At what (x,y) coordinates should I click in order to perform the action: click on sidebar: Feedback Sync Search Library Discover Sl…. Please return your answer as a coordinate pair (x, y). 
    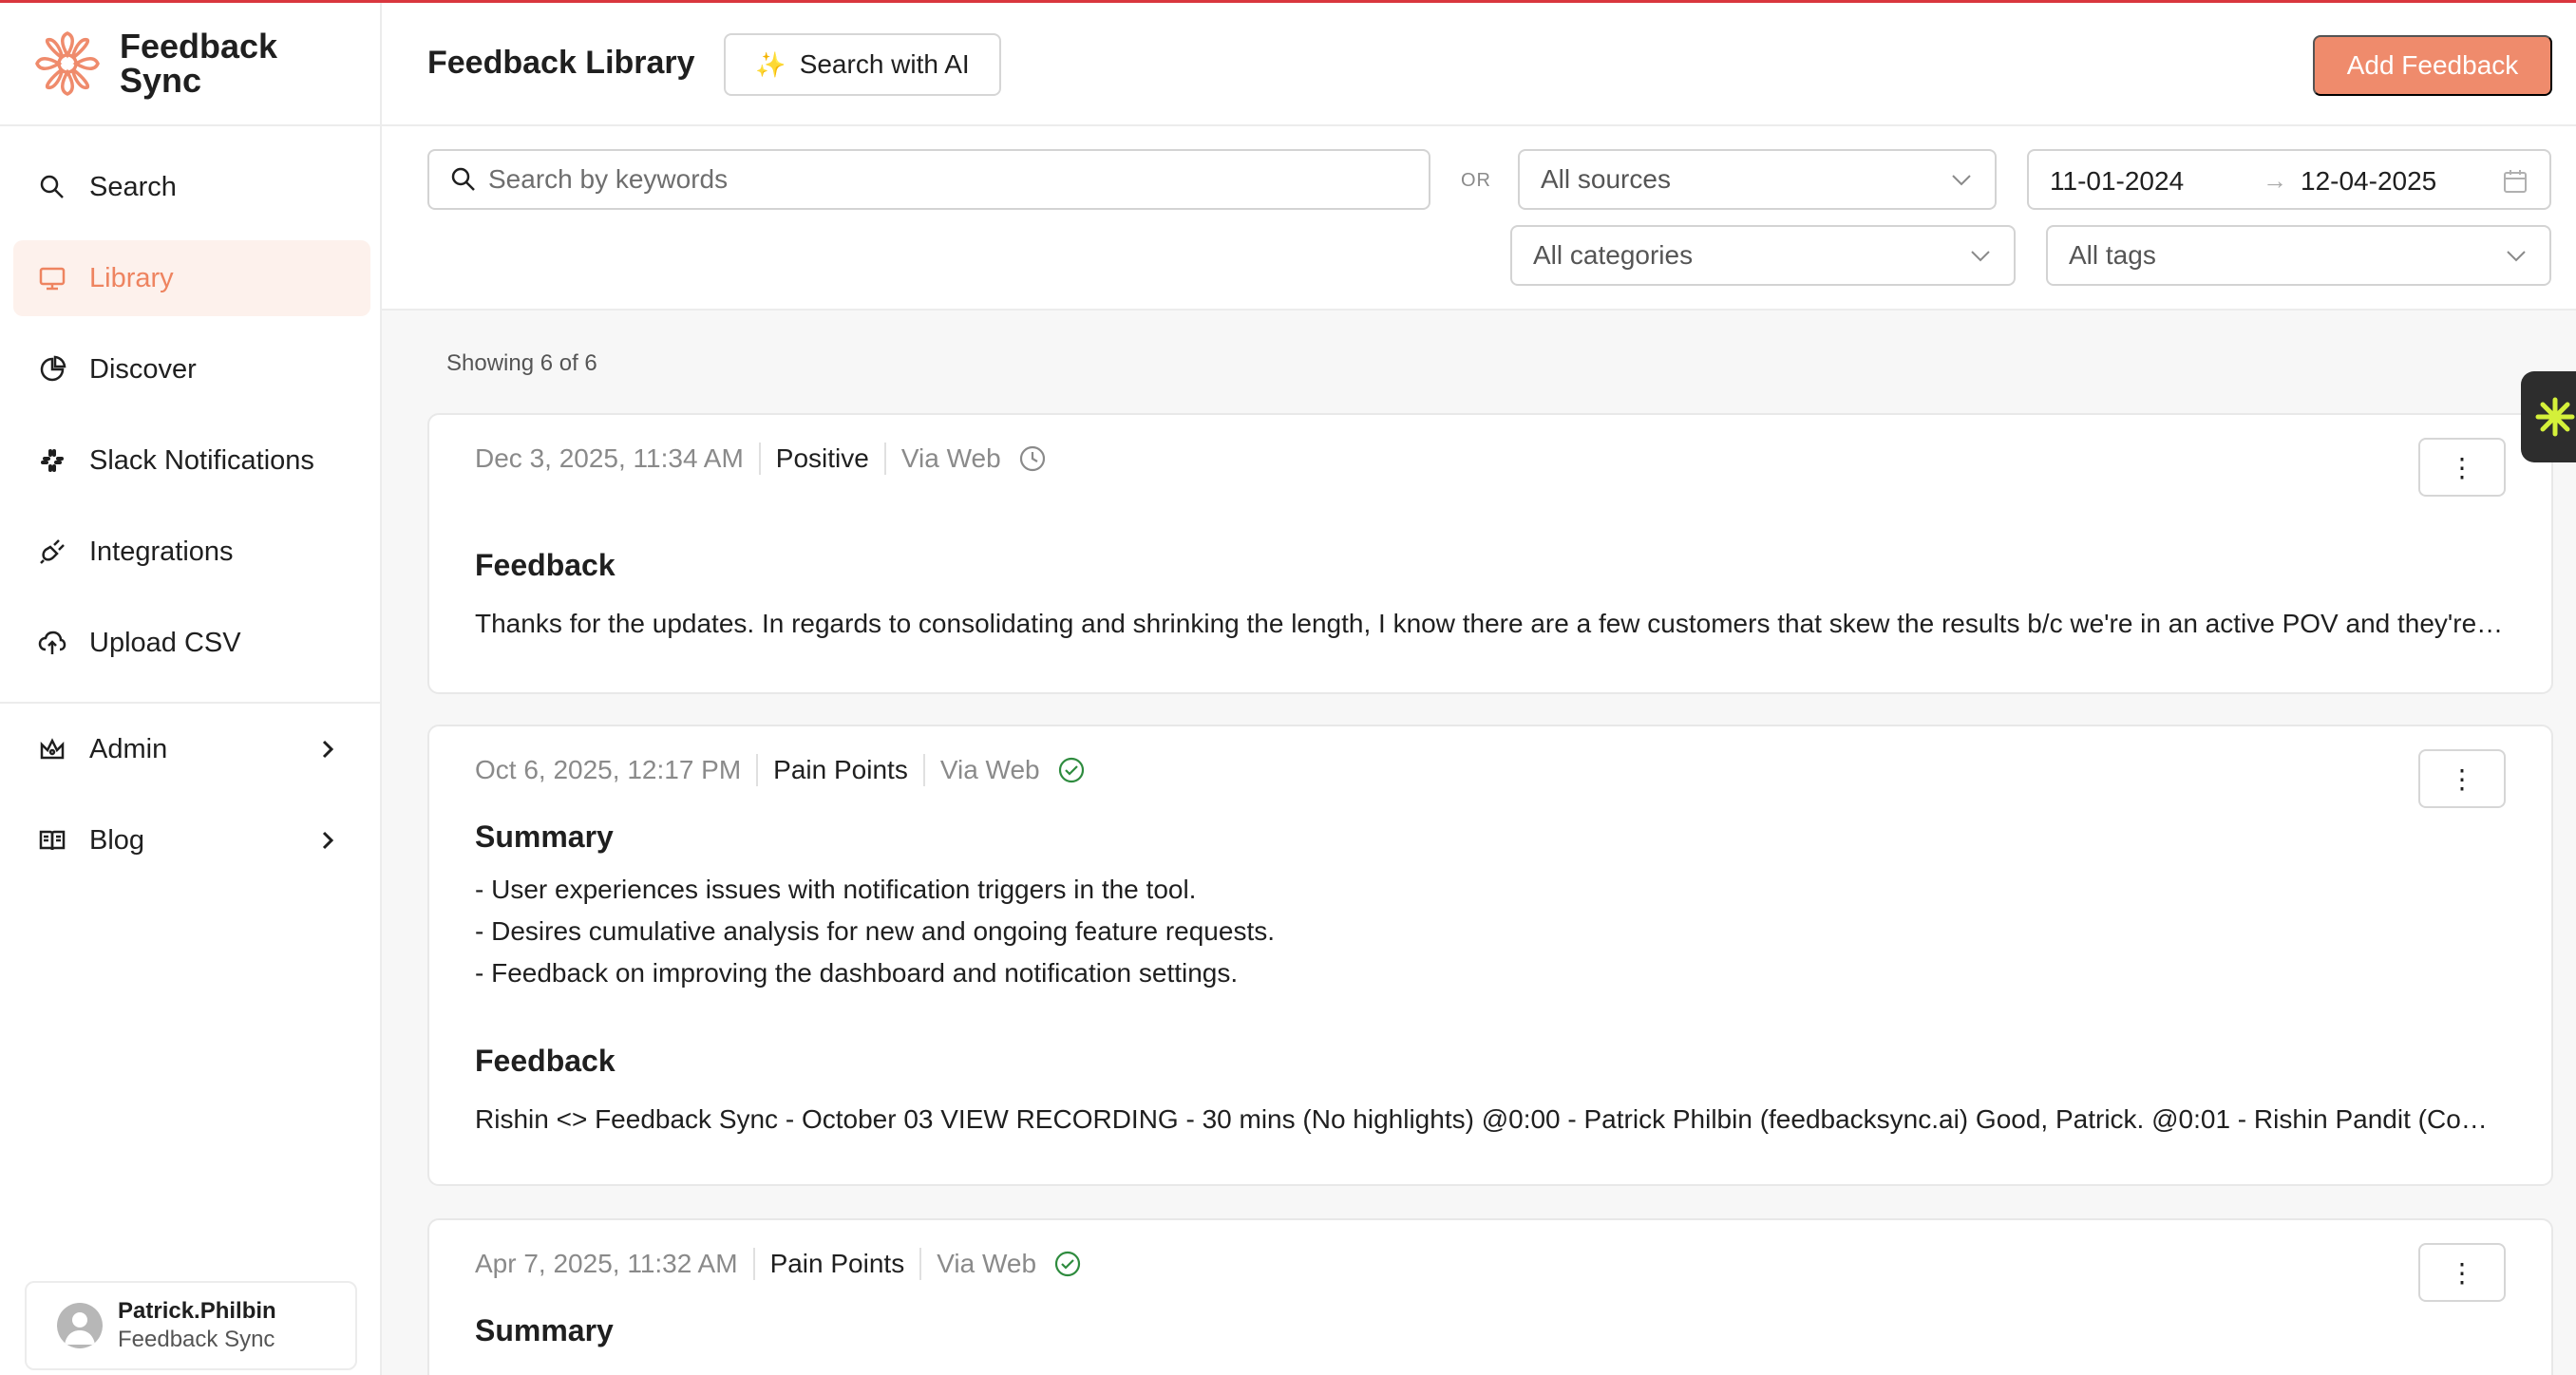
    Looking at the image, I should click on (191, 689).